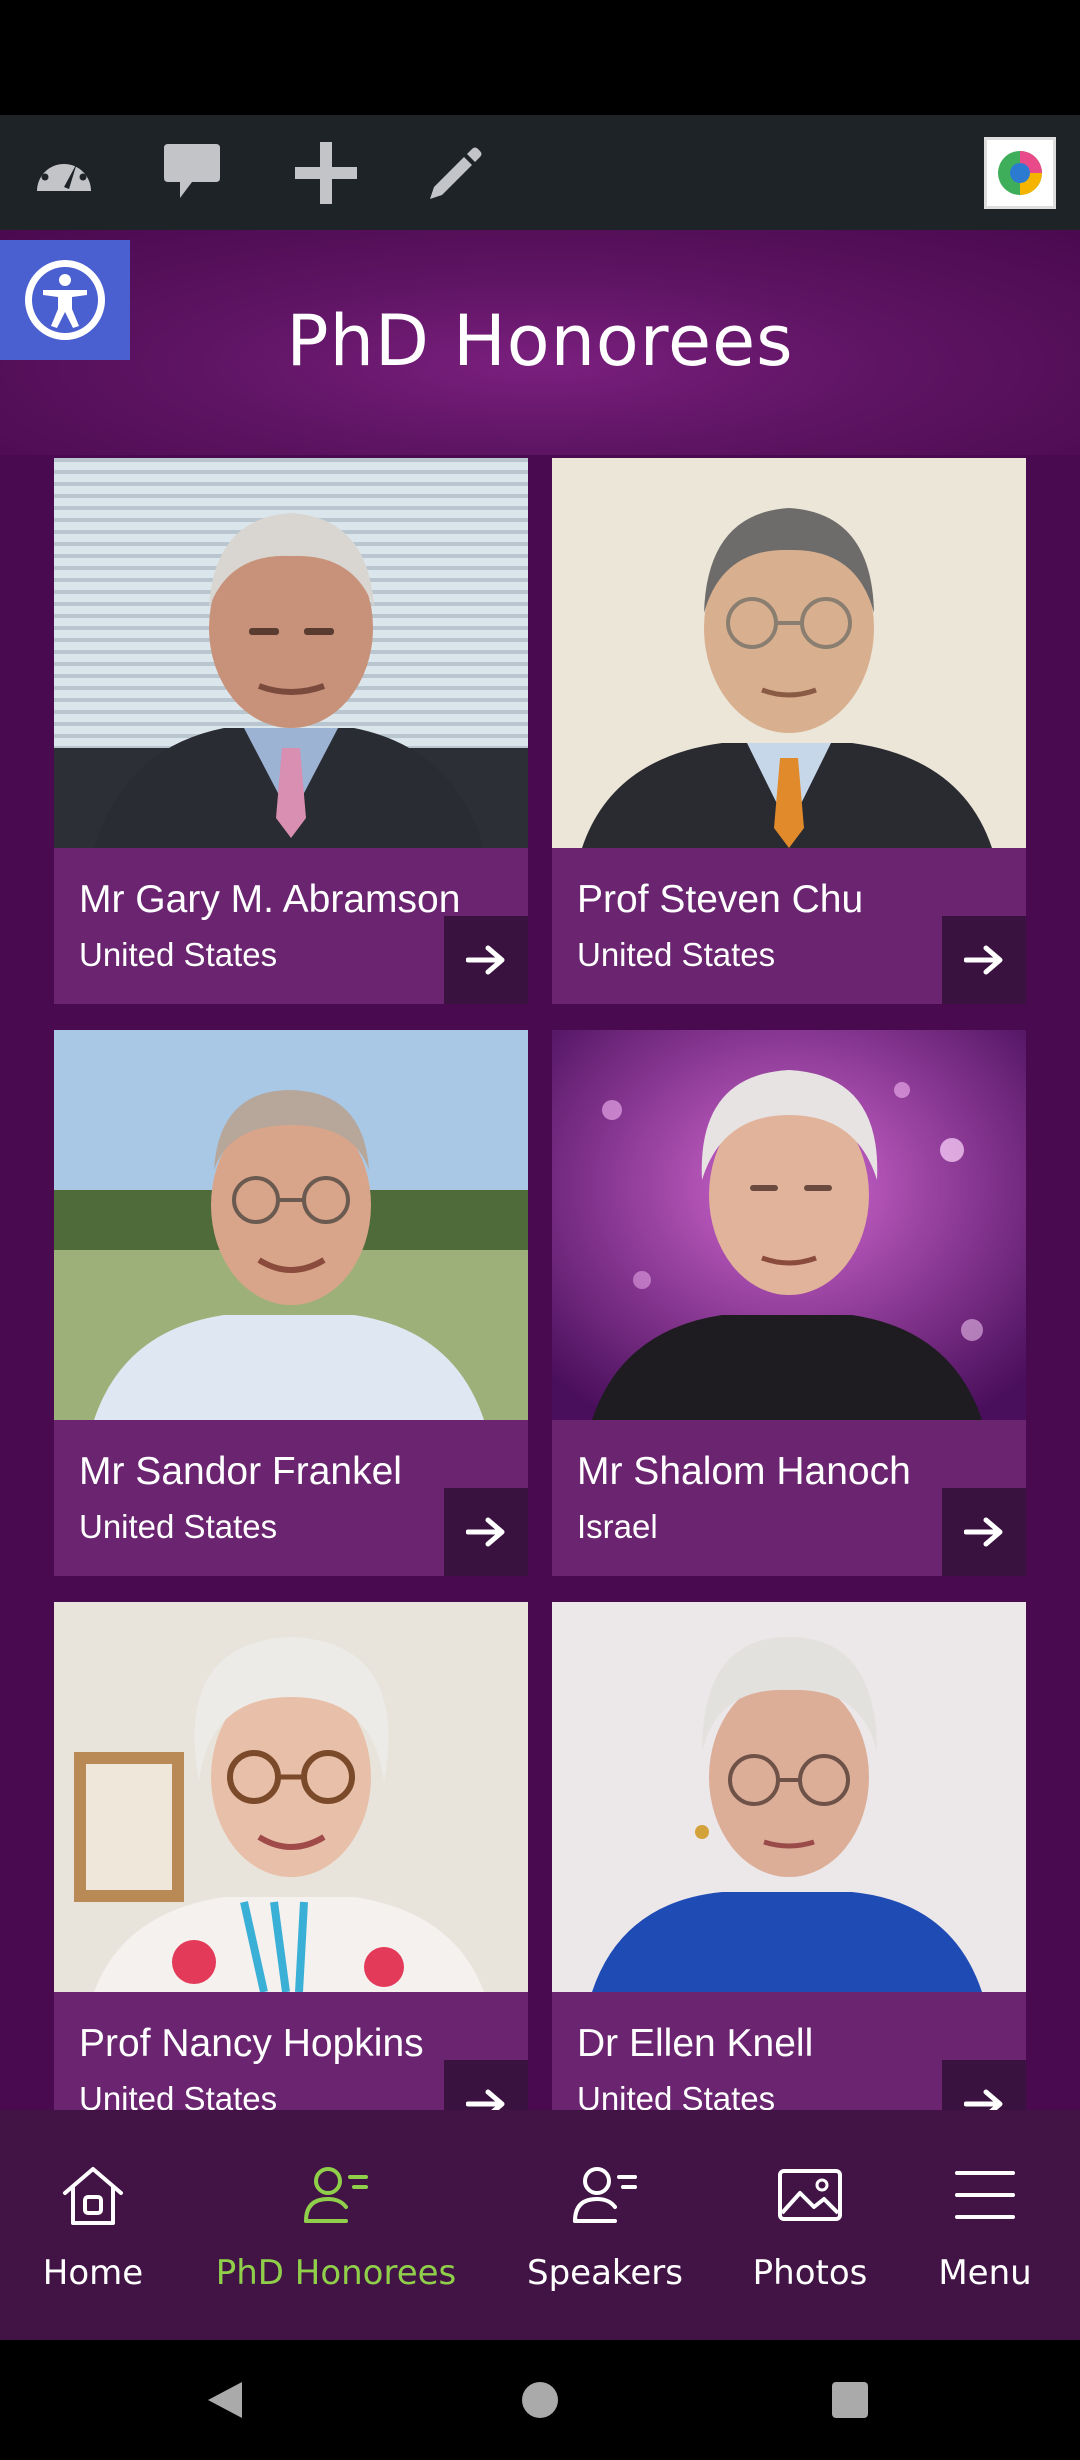 This screenshot has height=2460, width=1080. I want to click on honoree-name: Mr Gary M. Abramson, so click(270, 899).